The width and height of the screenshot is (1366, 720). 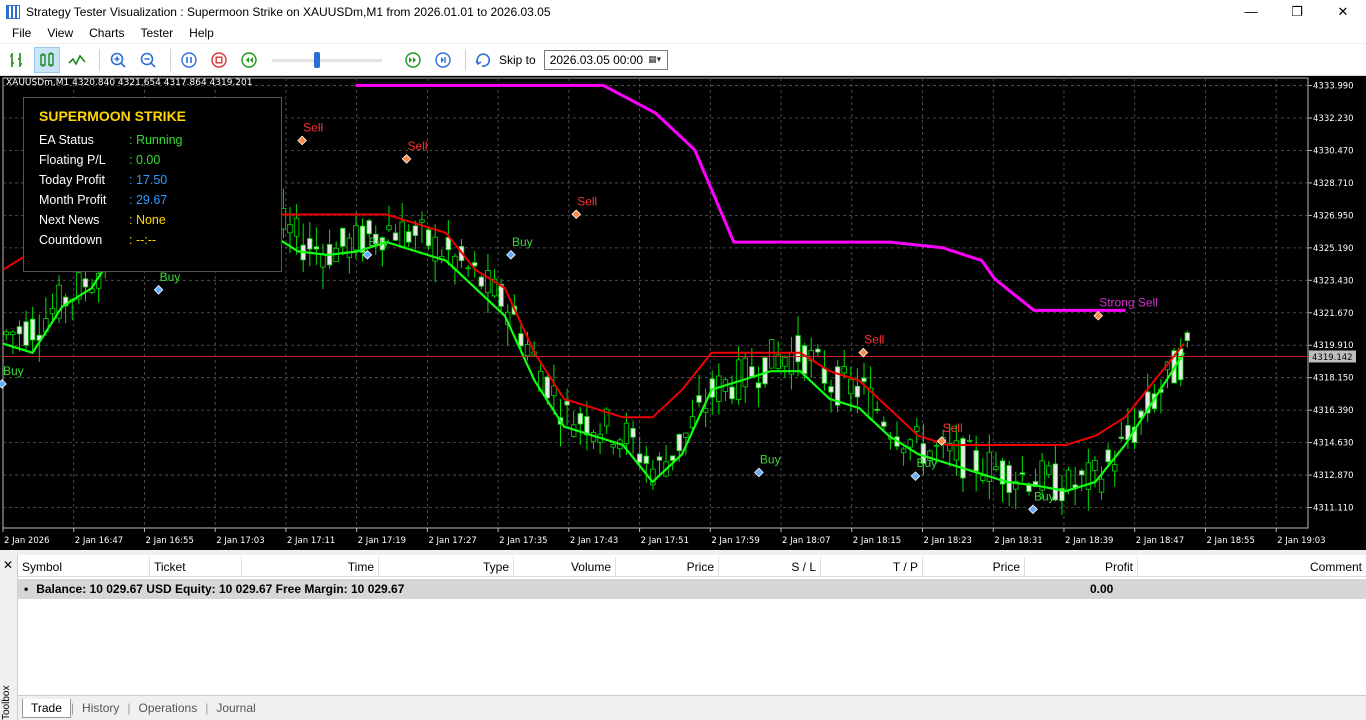 What do you see at coordinates (118, 60) in the screenshot?
I see `zoom-in-button` at bounding box center [118, 60].